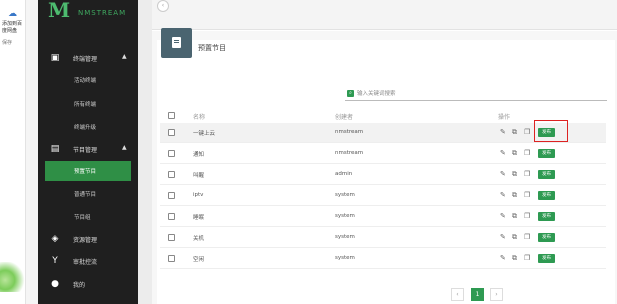 This screenshot has height=304, width=617. What do you see at coordinates (13, 14) in the screenshot?
I see `cloud-icon: ☁` at bounding box center [13, 14].